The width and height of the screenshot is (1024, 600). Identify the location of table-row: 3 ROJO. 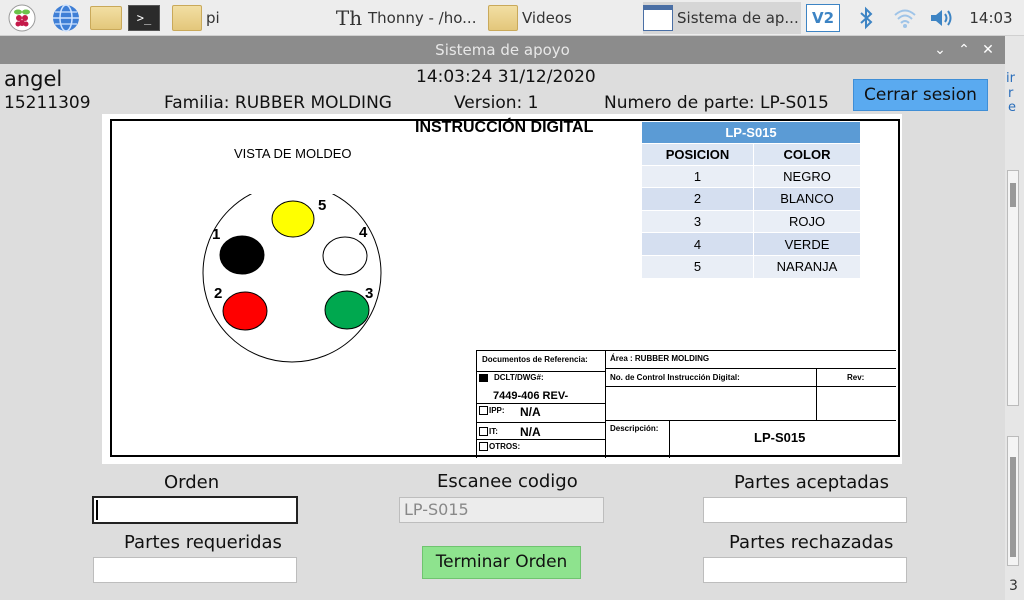
(751, 221).